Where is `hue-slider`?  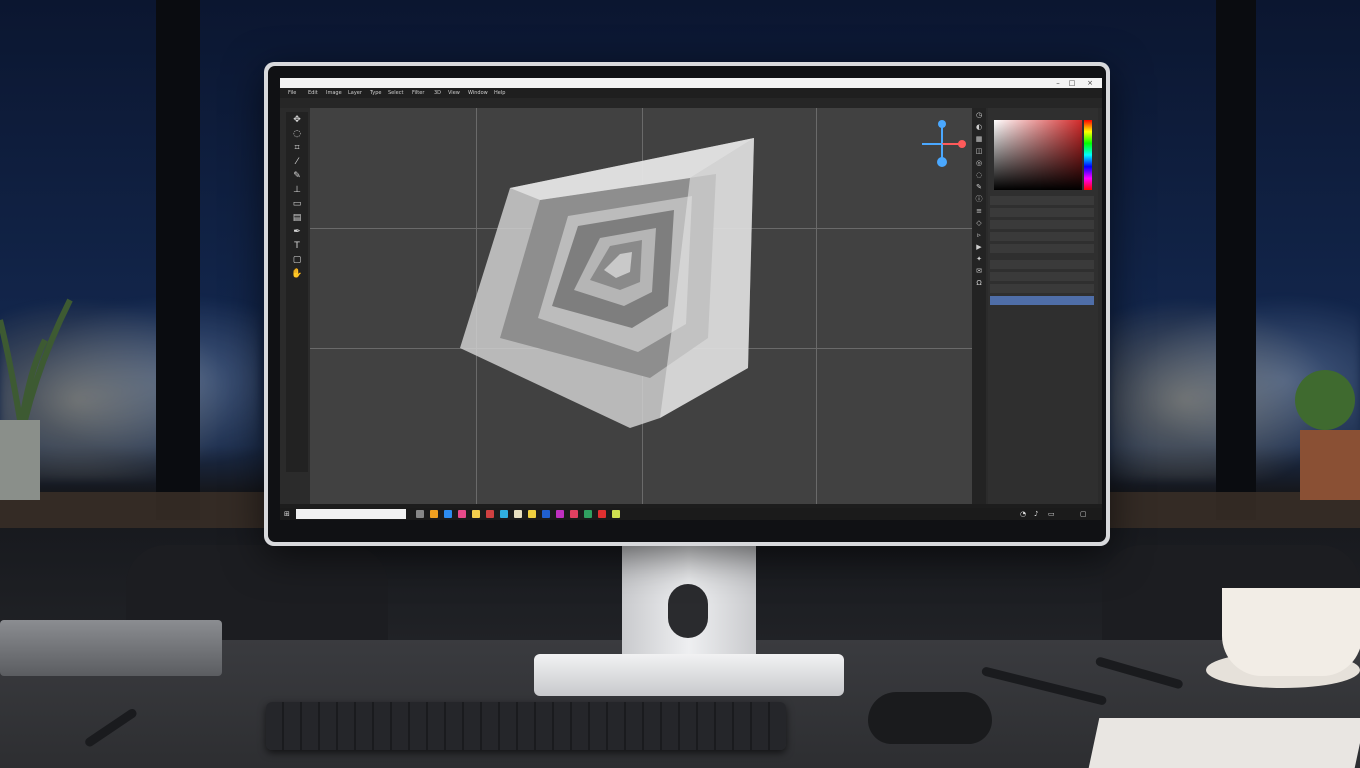
hue-slider is located at coordinates (1088, 155).